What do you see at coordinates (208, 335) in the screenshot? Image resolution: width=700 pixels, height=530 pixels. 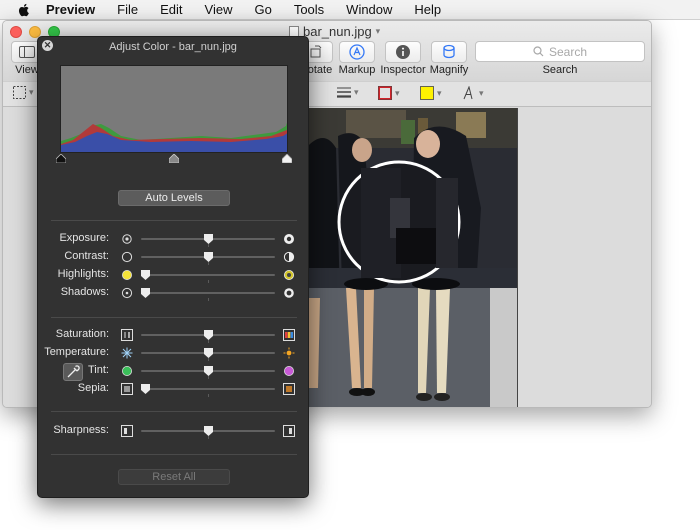 I see `saturation-slider-thumb` at bounding box center [208, 335].